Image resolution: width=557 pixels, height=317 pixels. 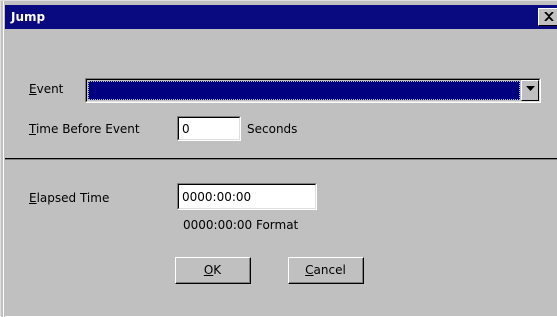 I want to click on chevron-down-icon, so click(x=530, y=88).